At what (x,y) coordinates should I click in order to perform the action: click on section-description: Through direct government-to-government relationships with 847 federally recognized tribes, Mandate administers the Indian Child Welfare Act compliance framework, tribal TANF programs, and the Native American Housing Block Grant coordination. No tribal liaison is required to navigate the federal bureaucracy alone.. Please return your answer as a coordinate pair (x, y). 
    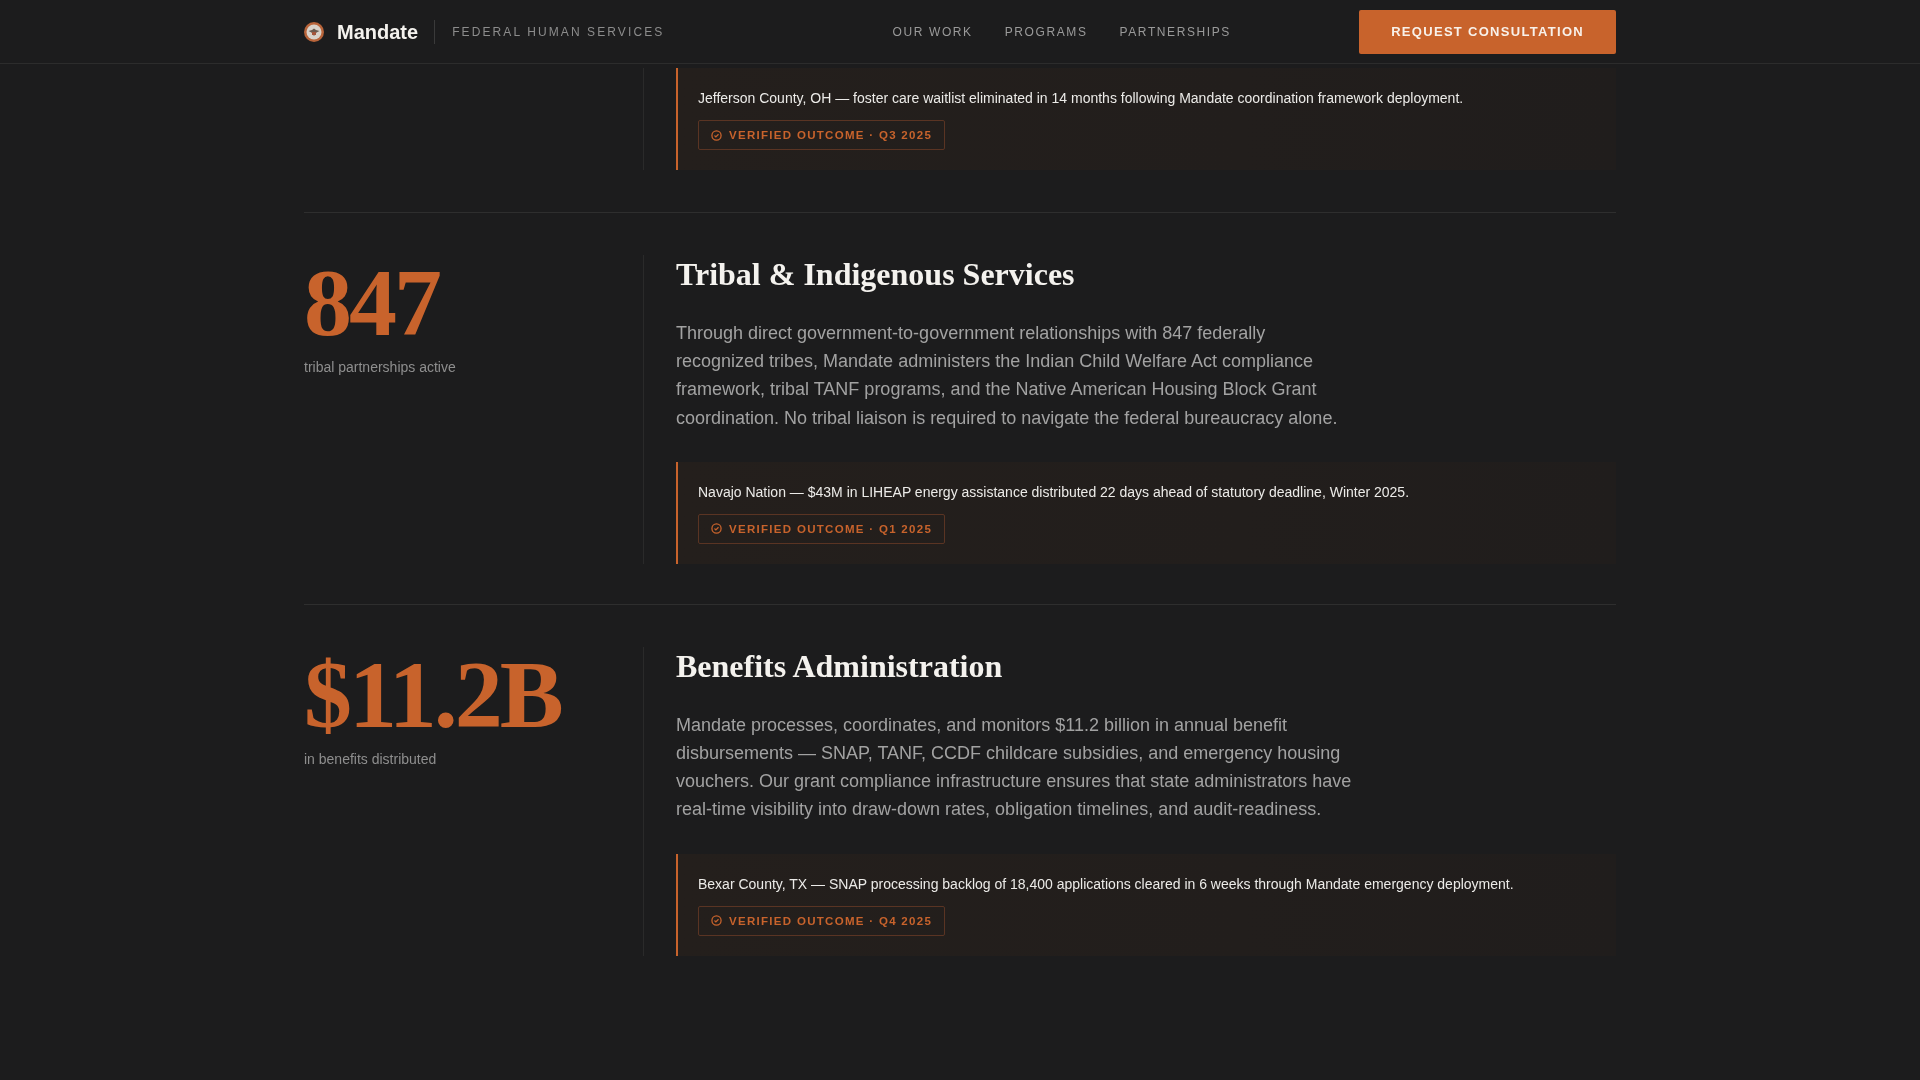
    Looking at the image, I should click on (1007, 376).